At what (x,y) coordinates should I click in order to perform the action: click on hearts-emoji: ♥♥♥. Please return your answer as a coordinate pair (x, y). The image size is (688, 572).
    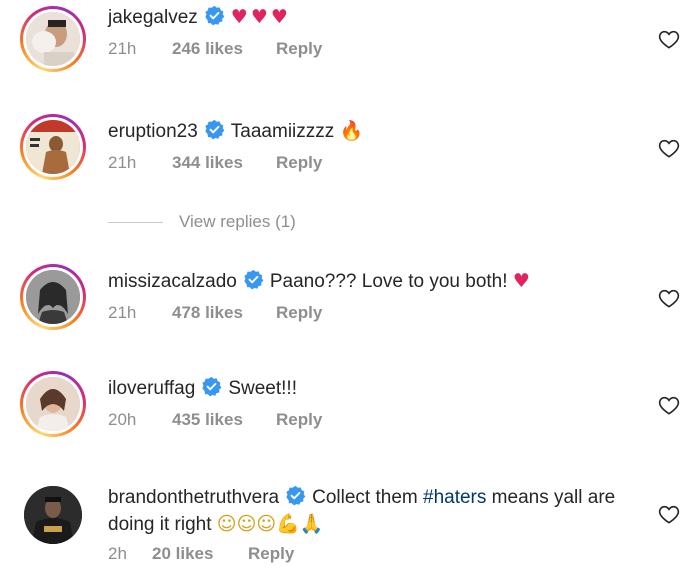
    Looking at the image, I should click on (260, 17).